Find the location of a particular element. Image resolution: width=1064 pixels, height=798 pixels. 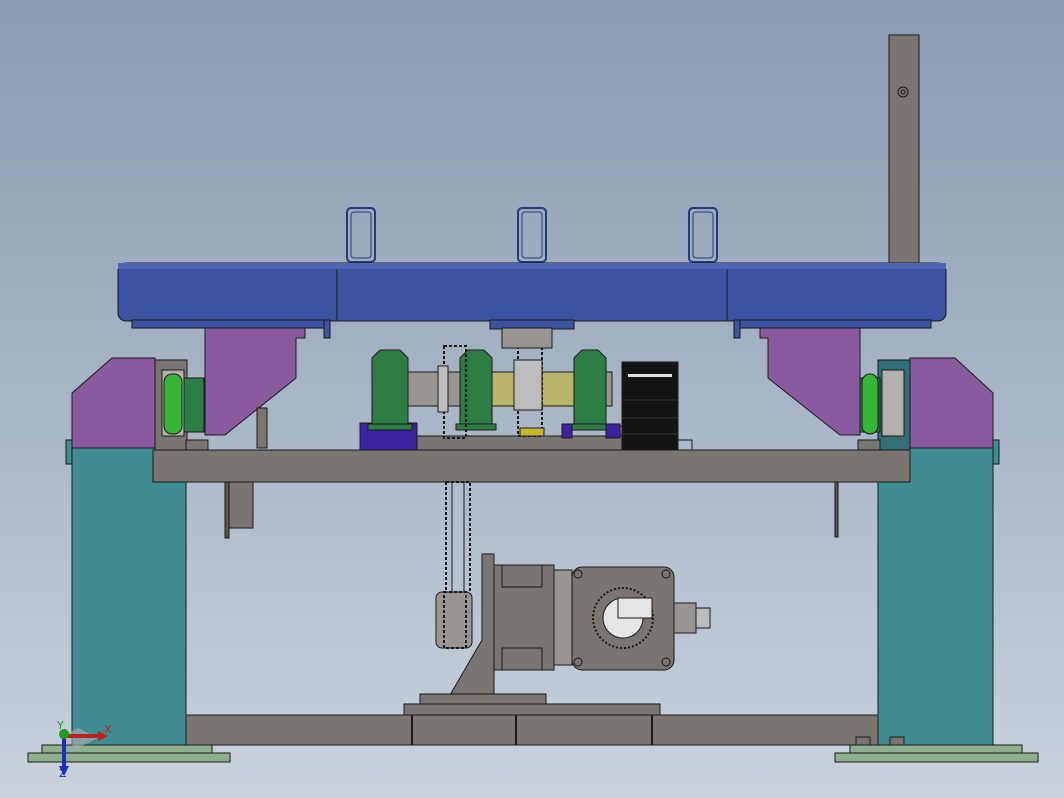

bottom-beam is located at coordinates (532, 724).